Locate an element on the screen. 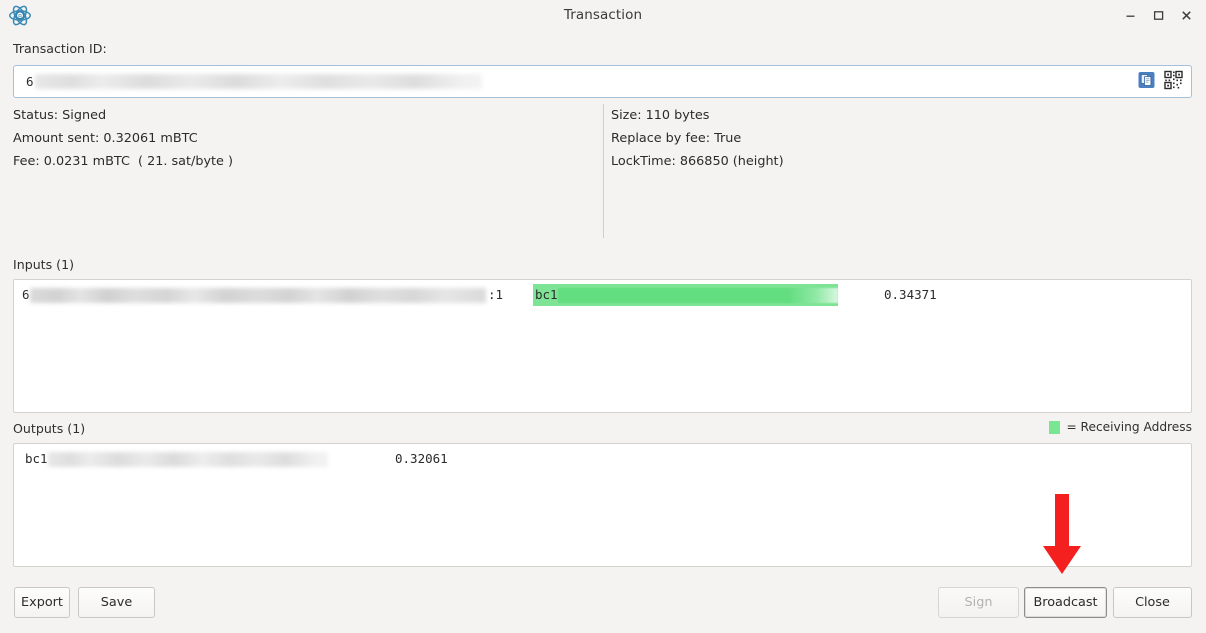 This screenshot has height=633, width=1206. status-line: Status: Signed is located at coordinates (60, 115).